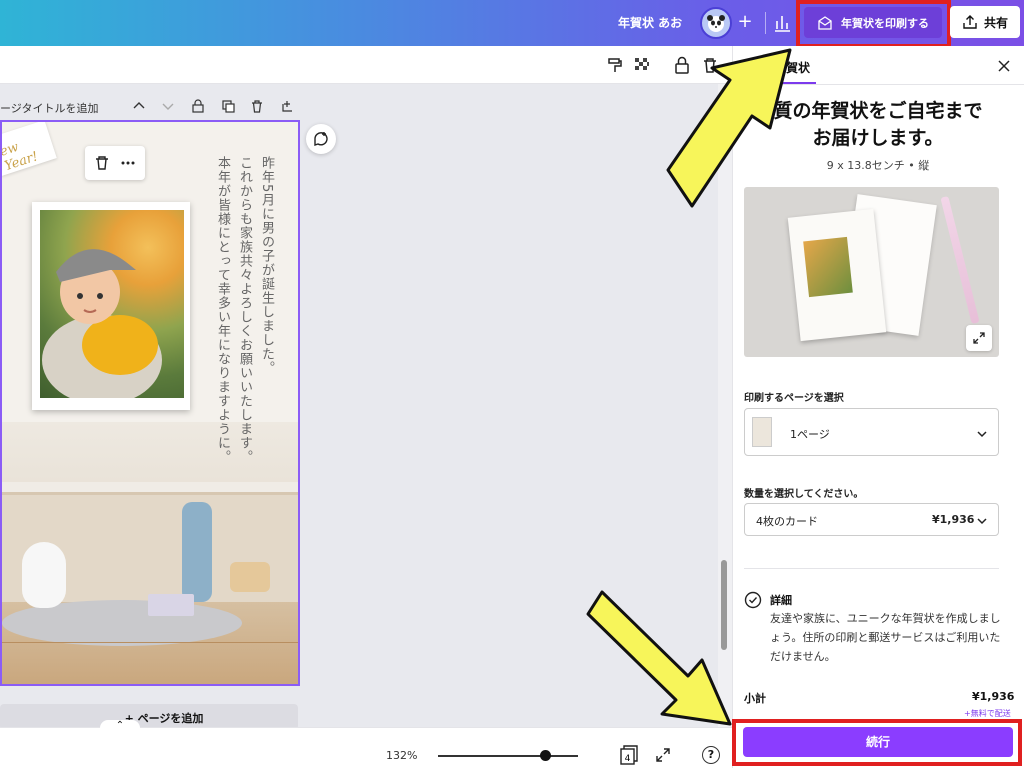  What do you see at coordinates (782, 22) in the screenshot?
I see `insights-chart-icon` at bounding box center [782, 22].